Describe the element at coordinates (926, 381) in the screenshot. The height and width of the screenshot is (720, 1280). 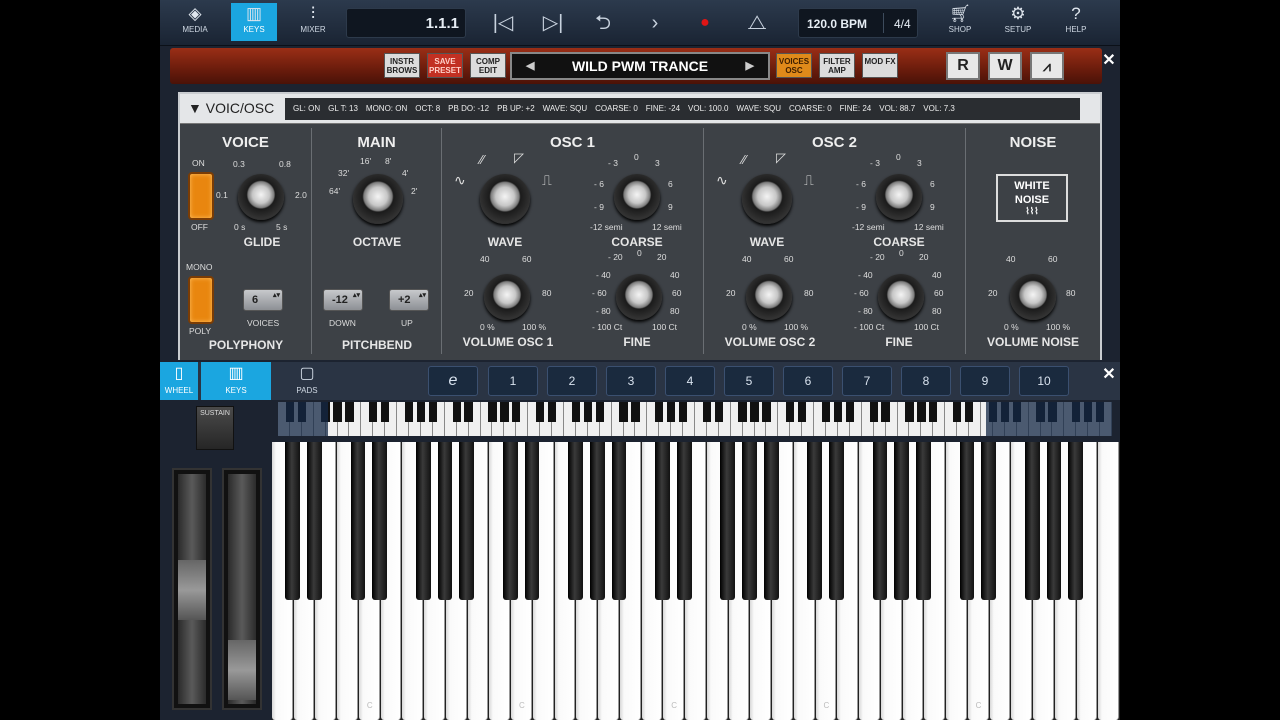
I see `octave-button-8: 8` at that location.